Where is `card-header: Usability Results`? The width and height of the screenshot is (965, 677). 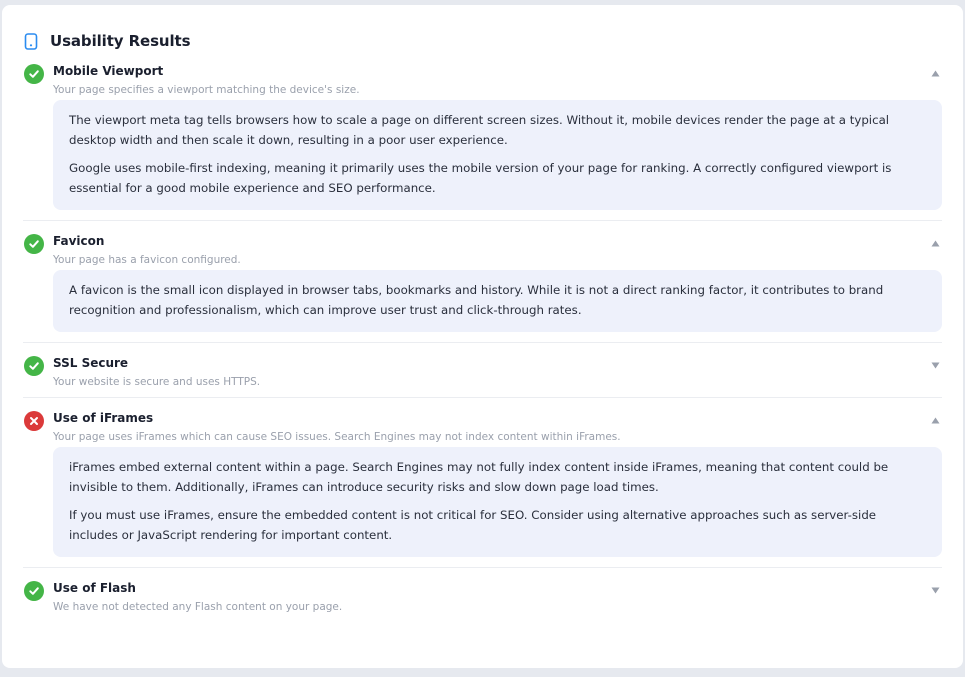 card-header: Usability Results is located at coordinates (107, 41).